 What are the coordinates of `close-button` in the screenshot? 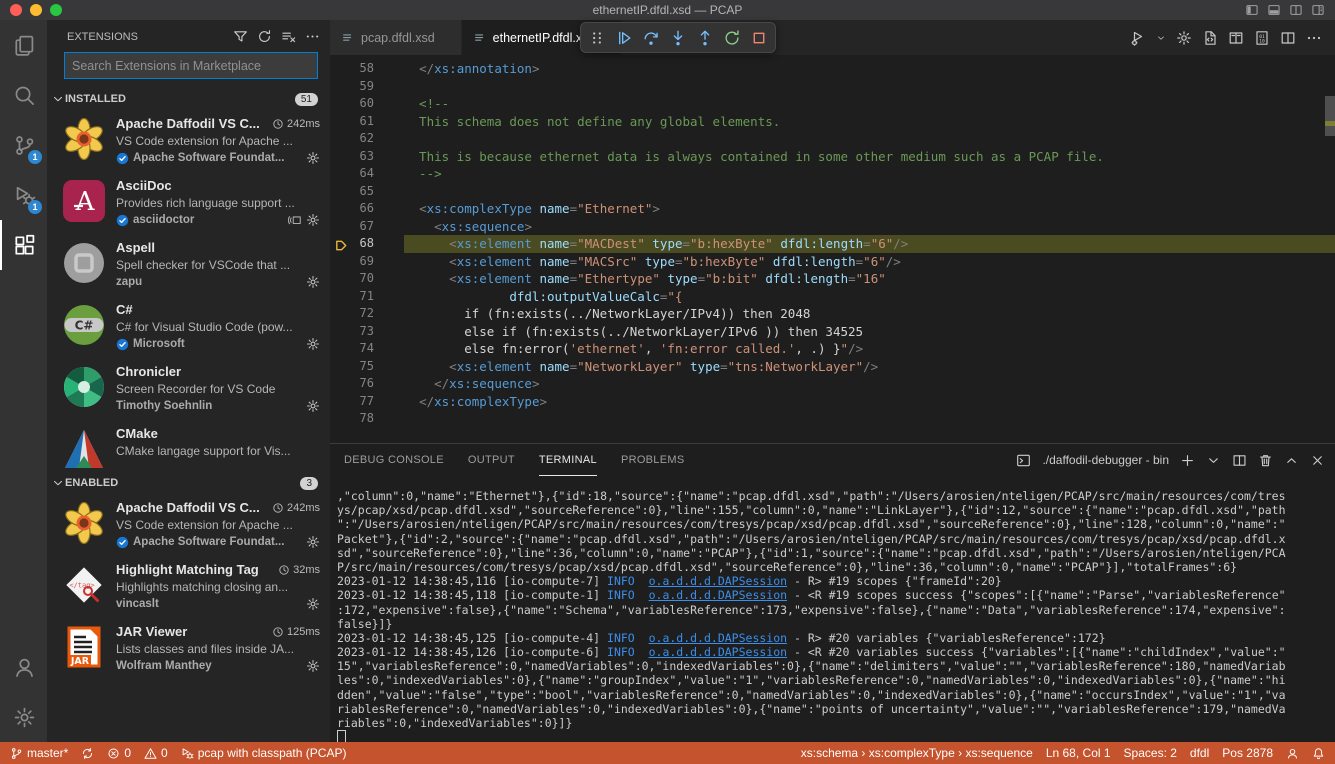 It's located at (16, 10).